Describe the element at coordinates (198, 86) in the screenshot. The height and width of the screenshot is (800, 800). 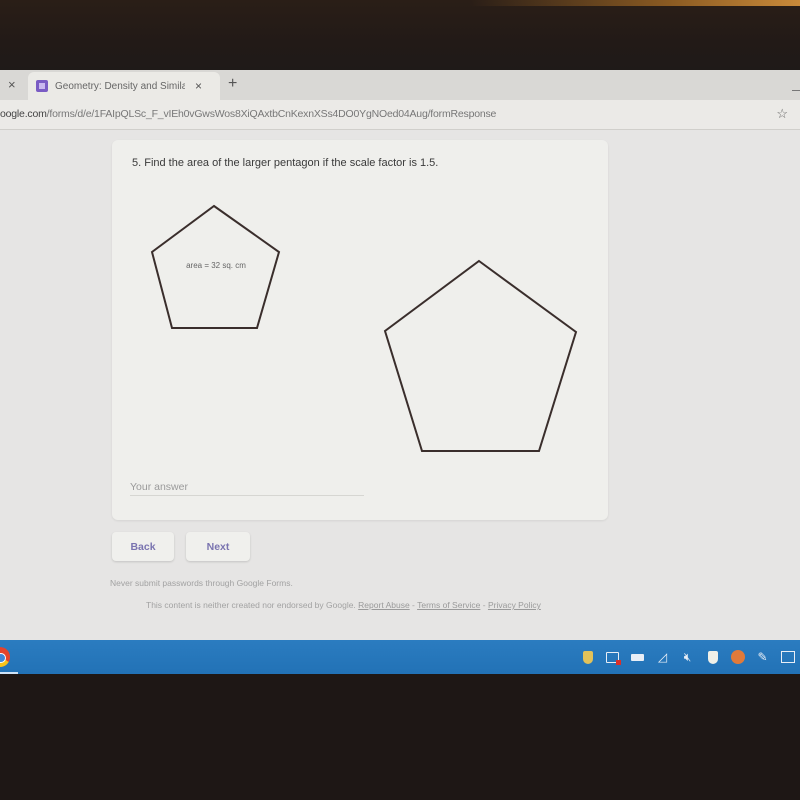
I see `tab-close-icon: ×` at that location.